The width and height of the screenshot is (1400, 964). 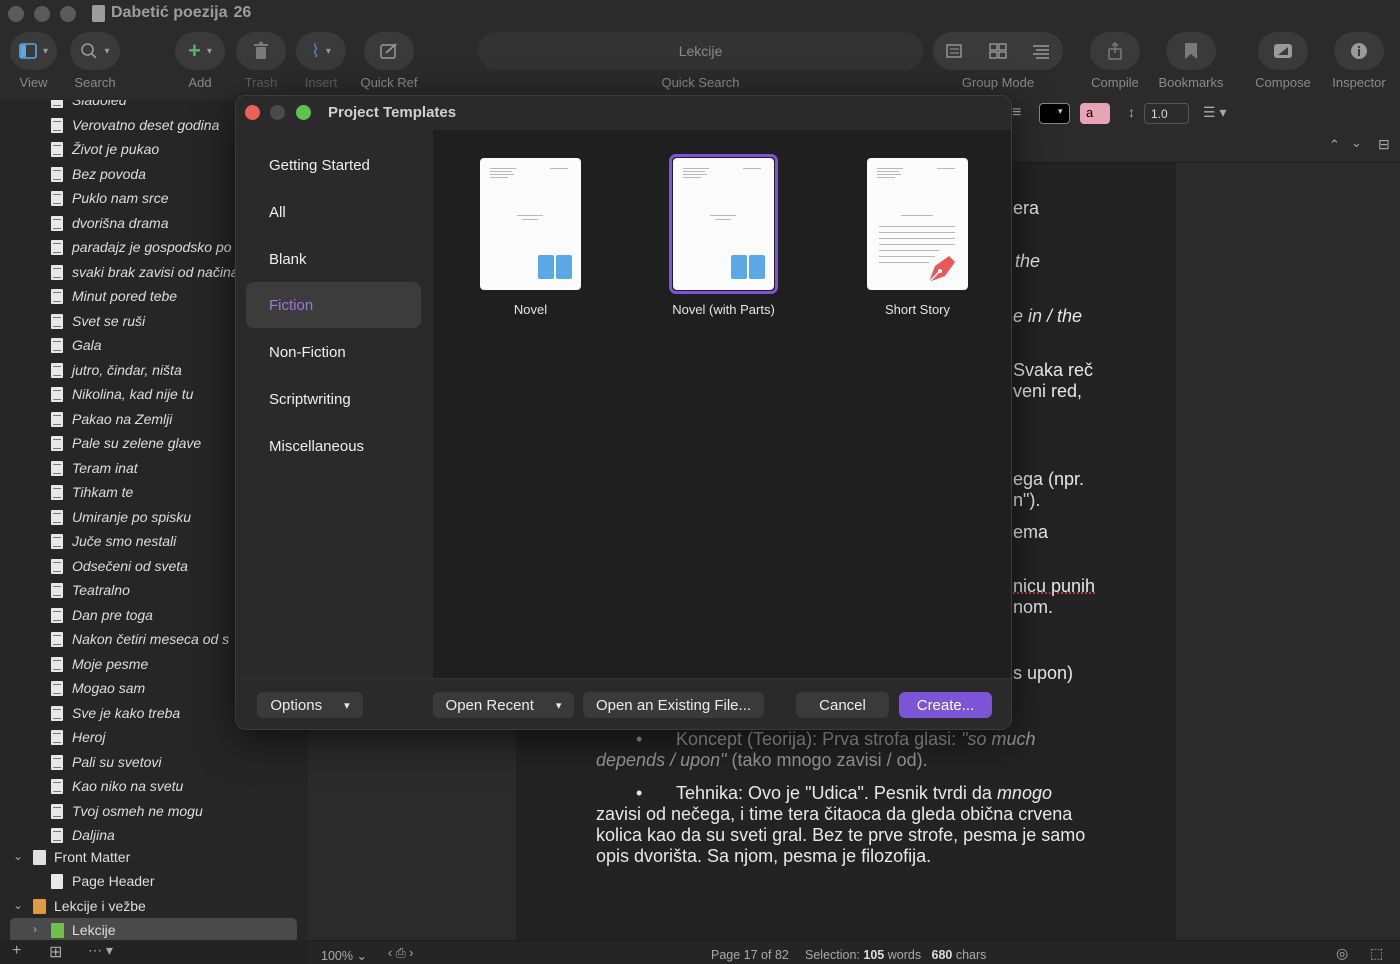 I want to click on open-recent-label: Open Recent, so click(x=489, y=705).